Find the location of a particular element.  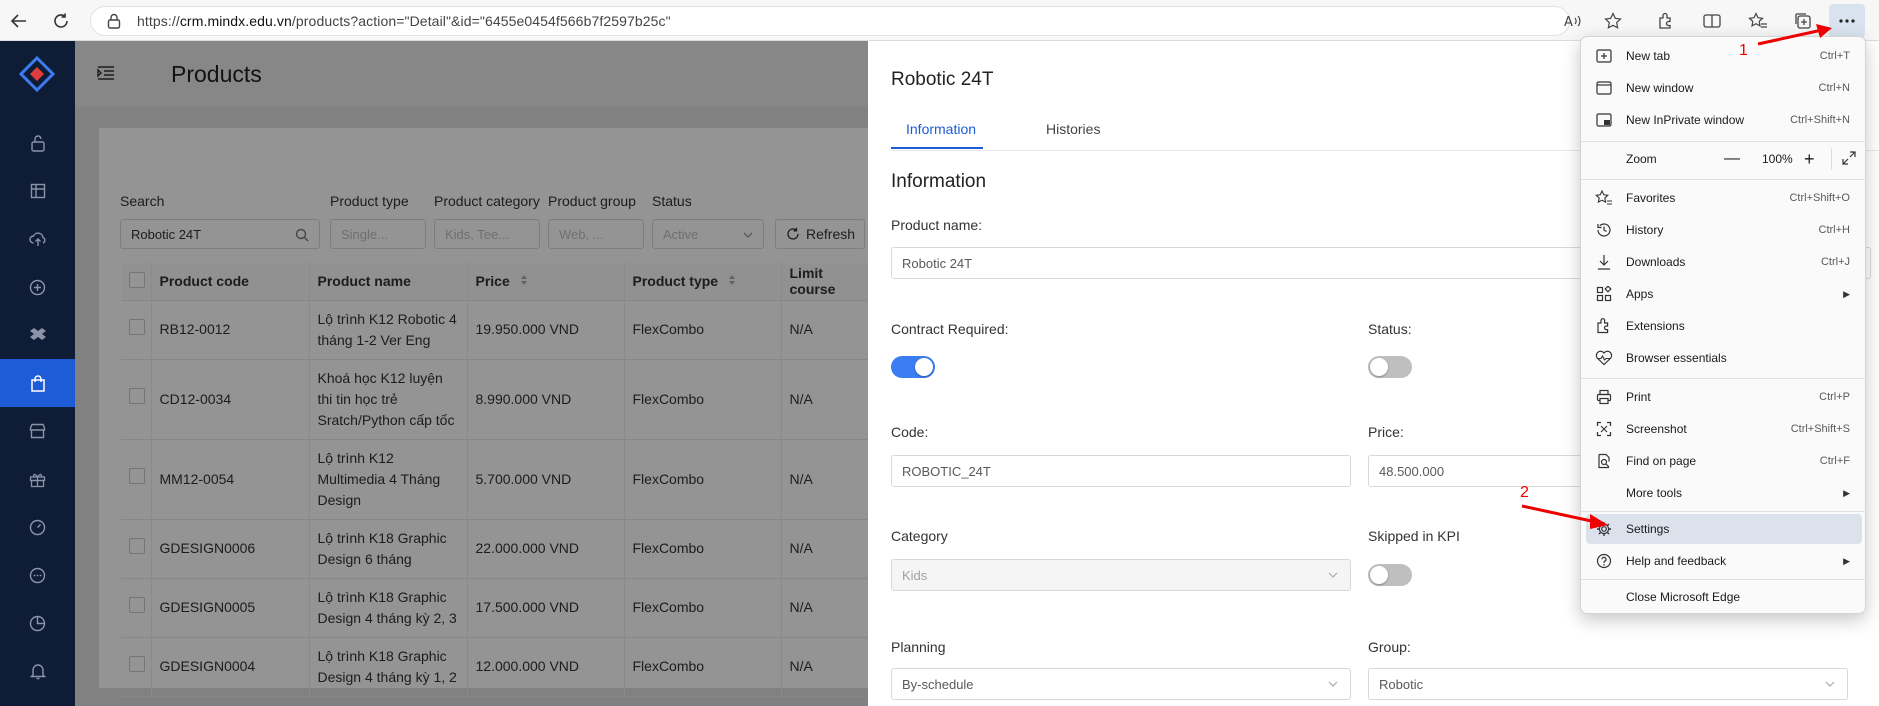

menu-item-label: Favorites is located at coordinates (1651, 198).